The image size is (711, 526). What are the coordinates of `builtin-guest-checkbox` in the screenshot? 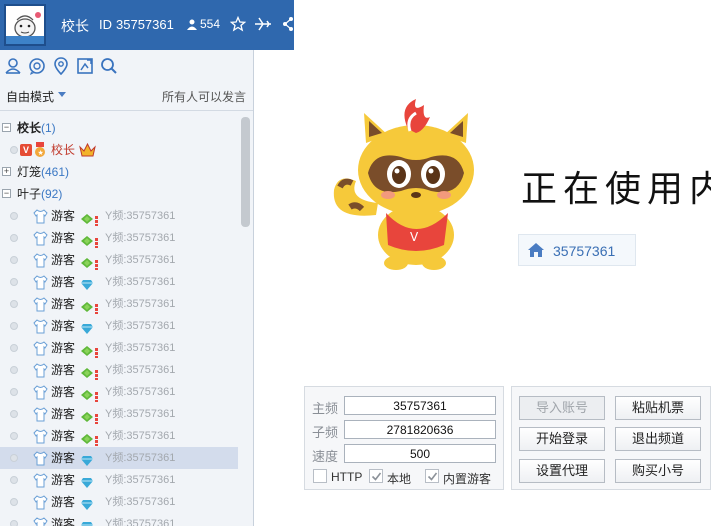 It's located at (432, 476).